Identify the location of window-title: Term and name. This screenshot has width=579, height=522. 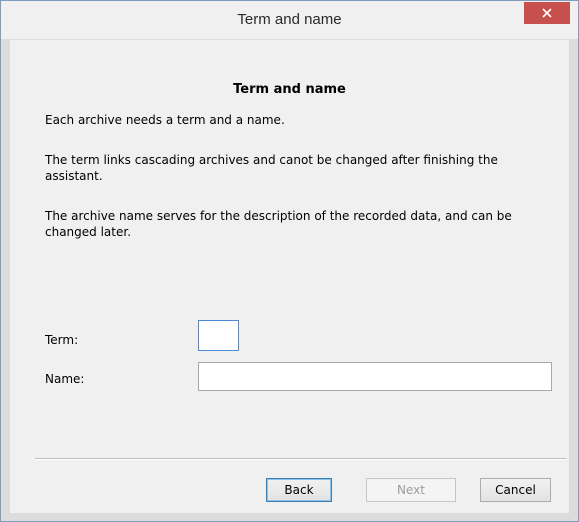
(289, 19).